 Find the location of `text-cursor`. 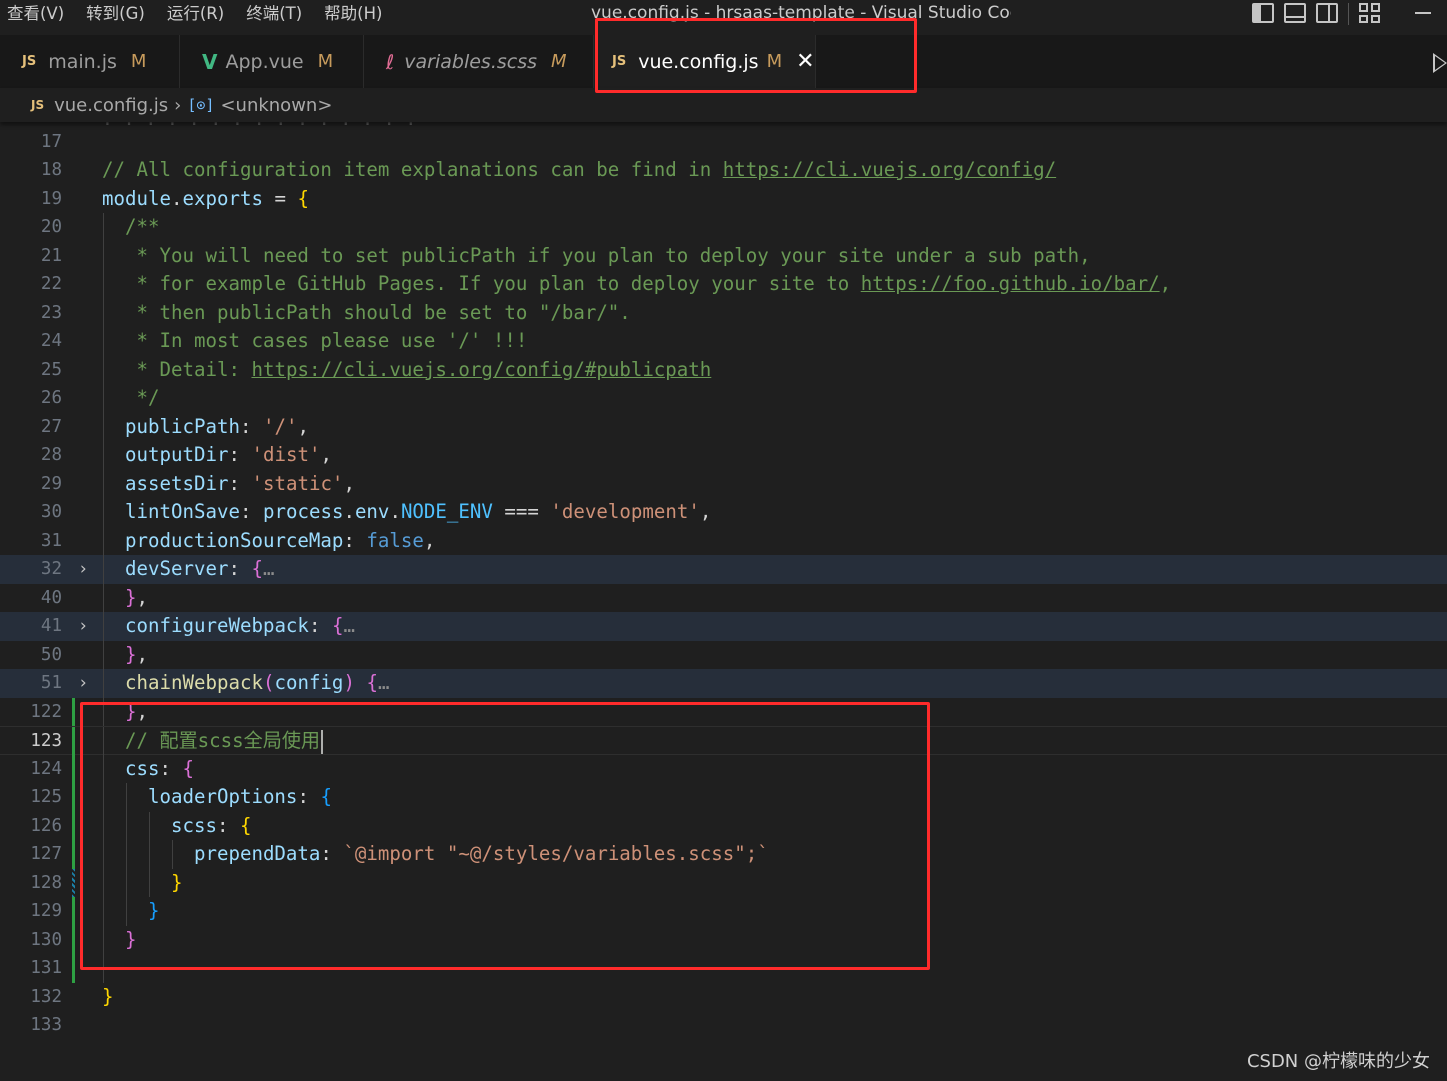

text-cursor is located at coordinates (322, 741).